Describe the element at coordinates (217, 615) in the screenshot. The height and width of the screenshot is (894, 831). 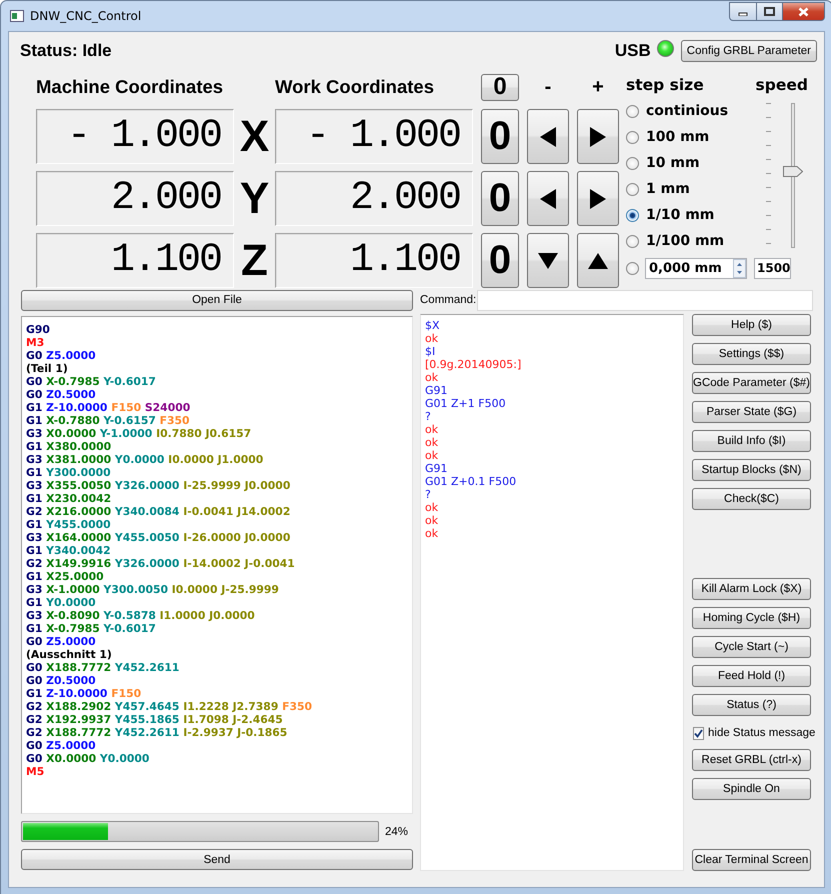
I see `gcode-line: G3 X-0.8090 Y-0.5878 I1.0000 J0.0000` at that location.